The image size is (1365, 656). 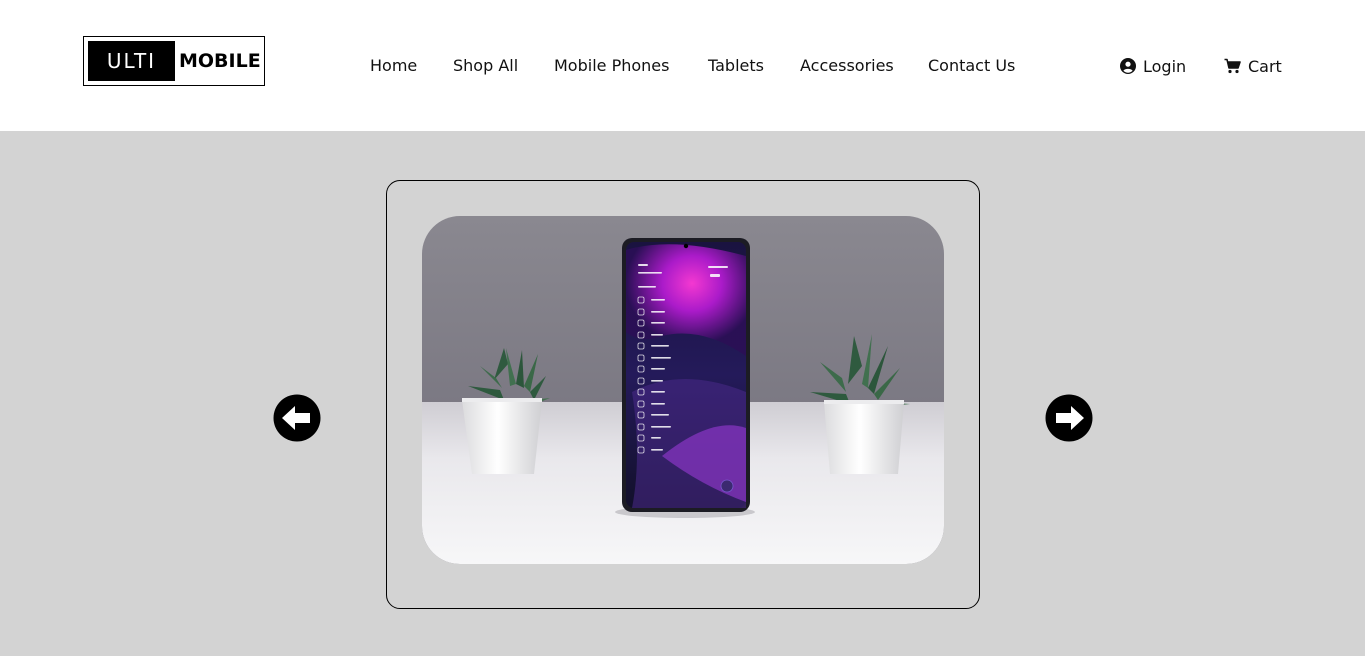 I want to click on carousel-next-button, so click(x=1069, y=418).